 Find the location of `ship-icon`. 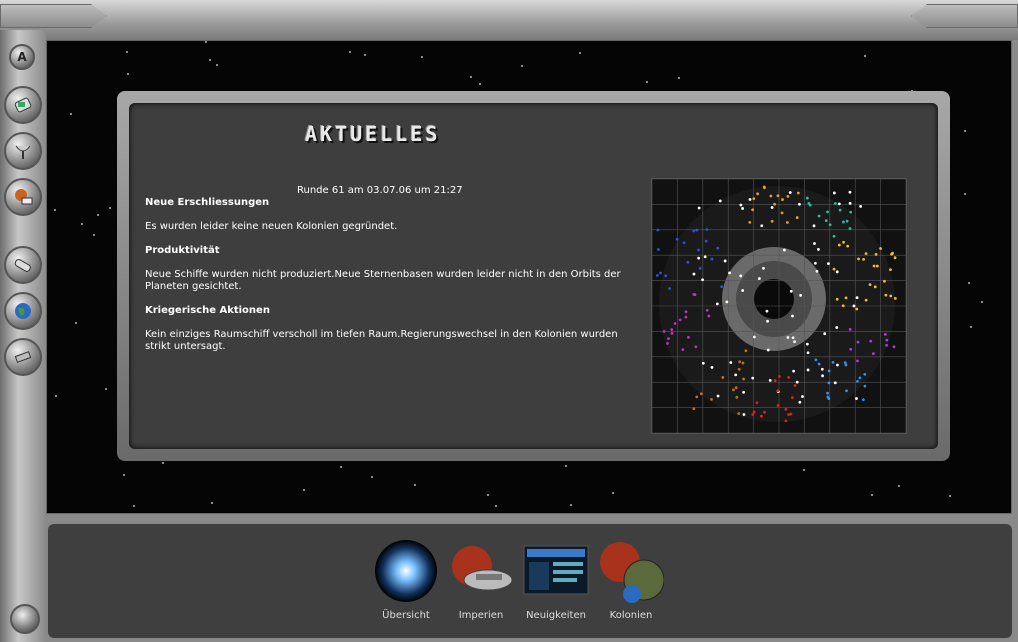

ship-icon is located at coordinates (23, 357).